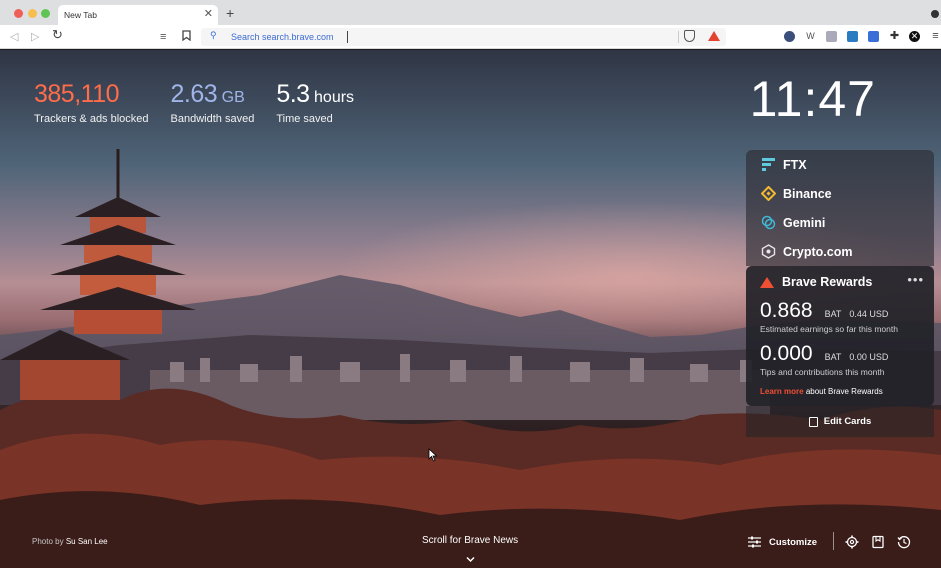 The height and width of the screenshot is (568, 941). I want to click on rewards-more-icon: •••, so click(915, 279).